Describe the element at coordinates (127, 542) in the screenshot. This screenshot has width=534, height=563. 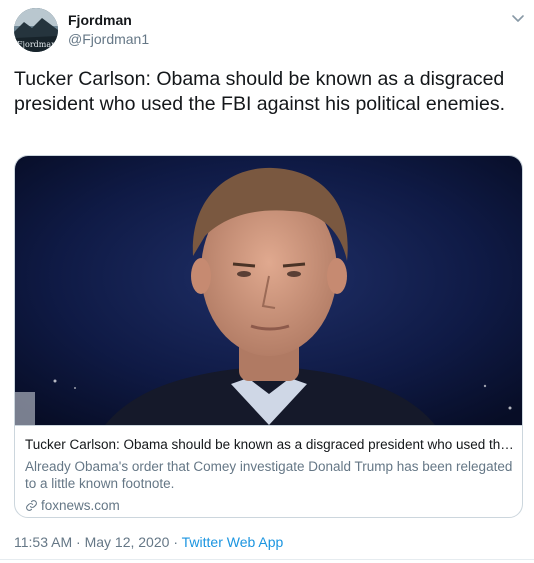
I see `tweet-date: May 12, 2020` at that location.